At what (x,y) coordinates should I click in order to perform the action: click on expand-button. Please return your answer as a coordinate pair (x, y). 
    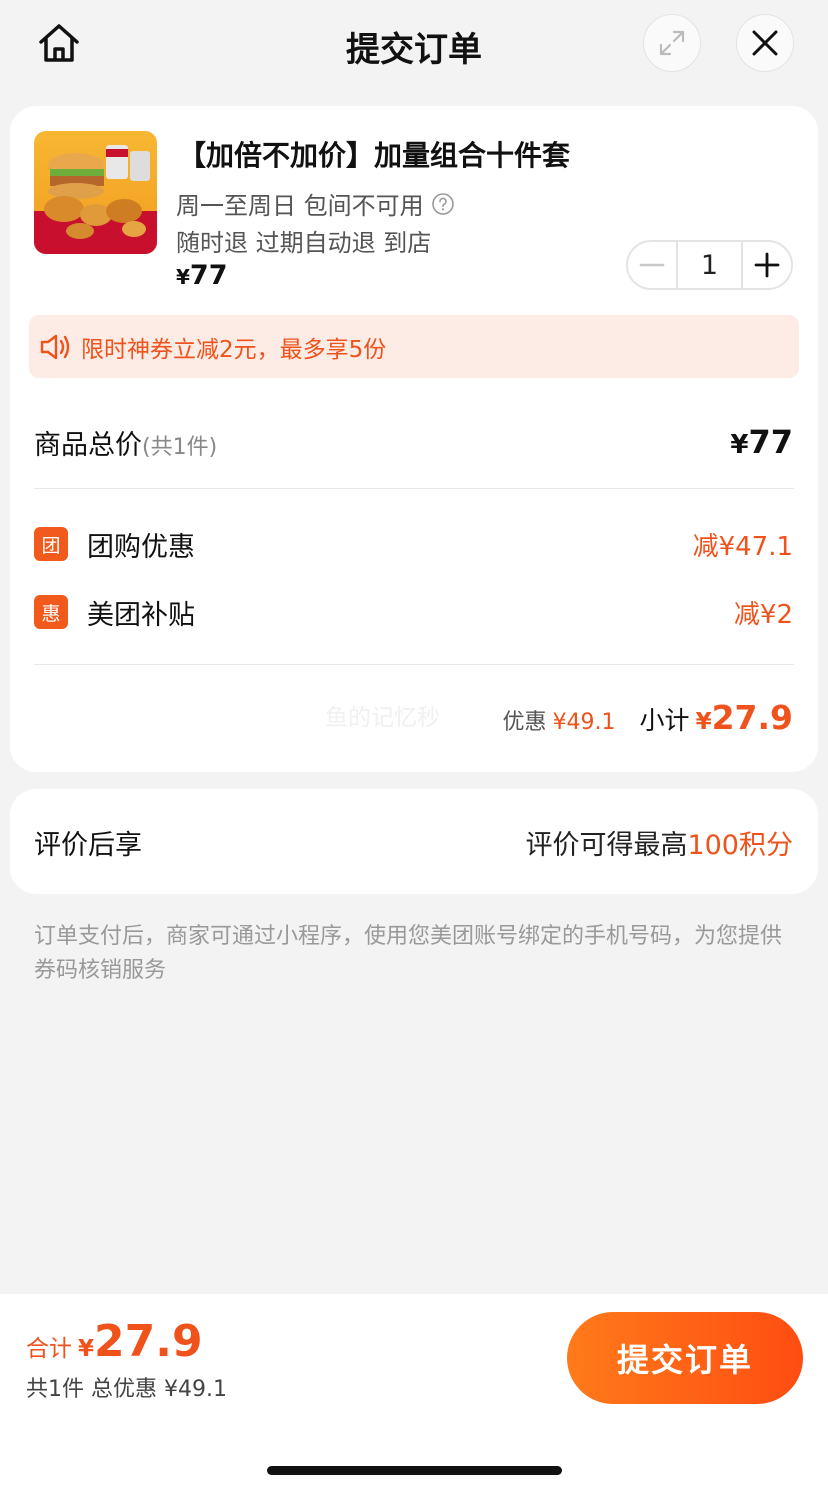
    Looking at the image, I should click on (672, 43).